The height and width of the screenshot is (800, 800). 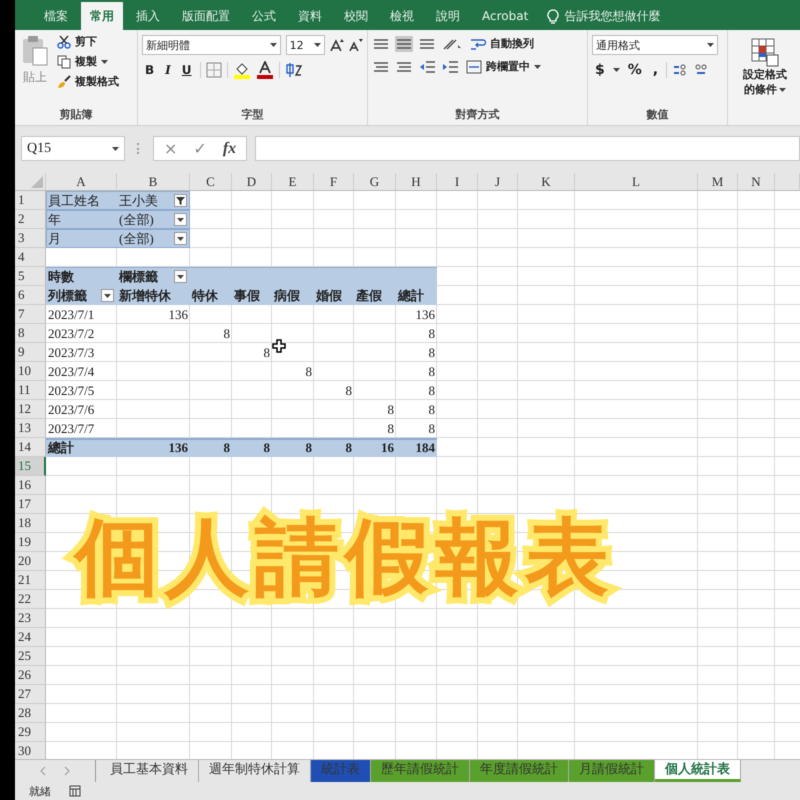 What do you see at coordinates (75, 791) in the screenshot?
I see `macro-record-icon` at bounding box center [75, 791].